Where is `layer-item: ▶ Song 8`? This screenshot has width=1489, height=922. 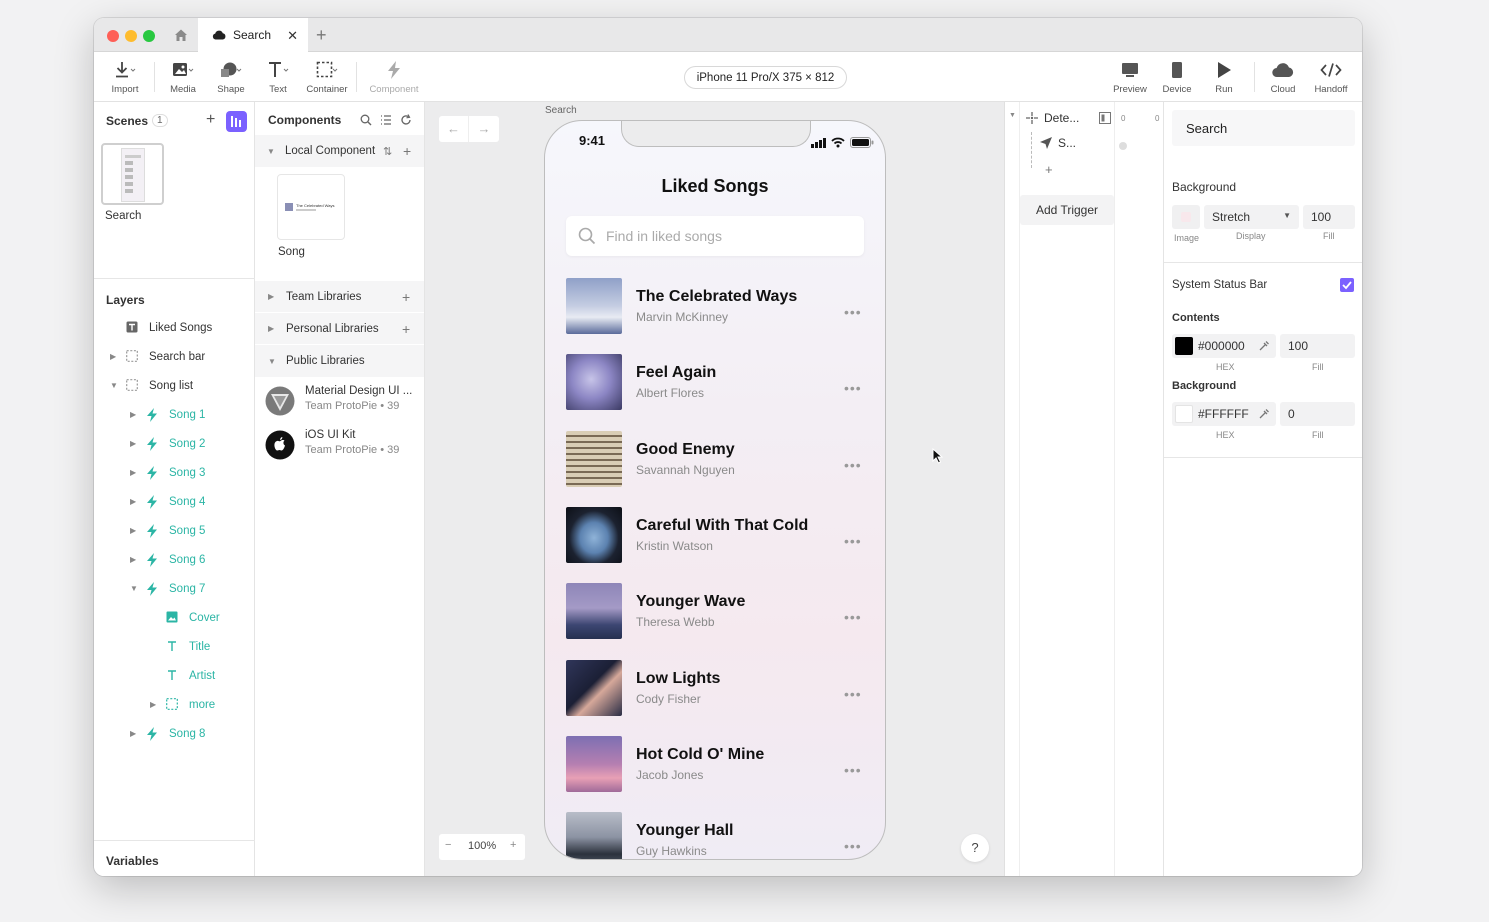
layer-item: ▶ Song 8 is located at coordinates (174, 733).